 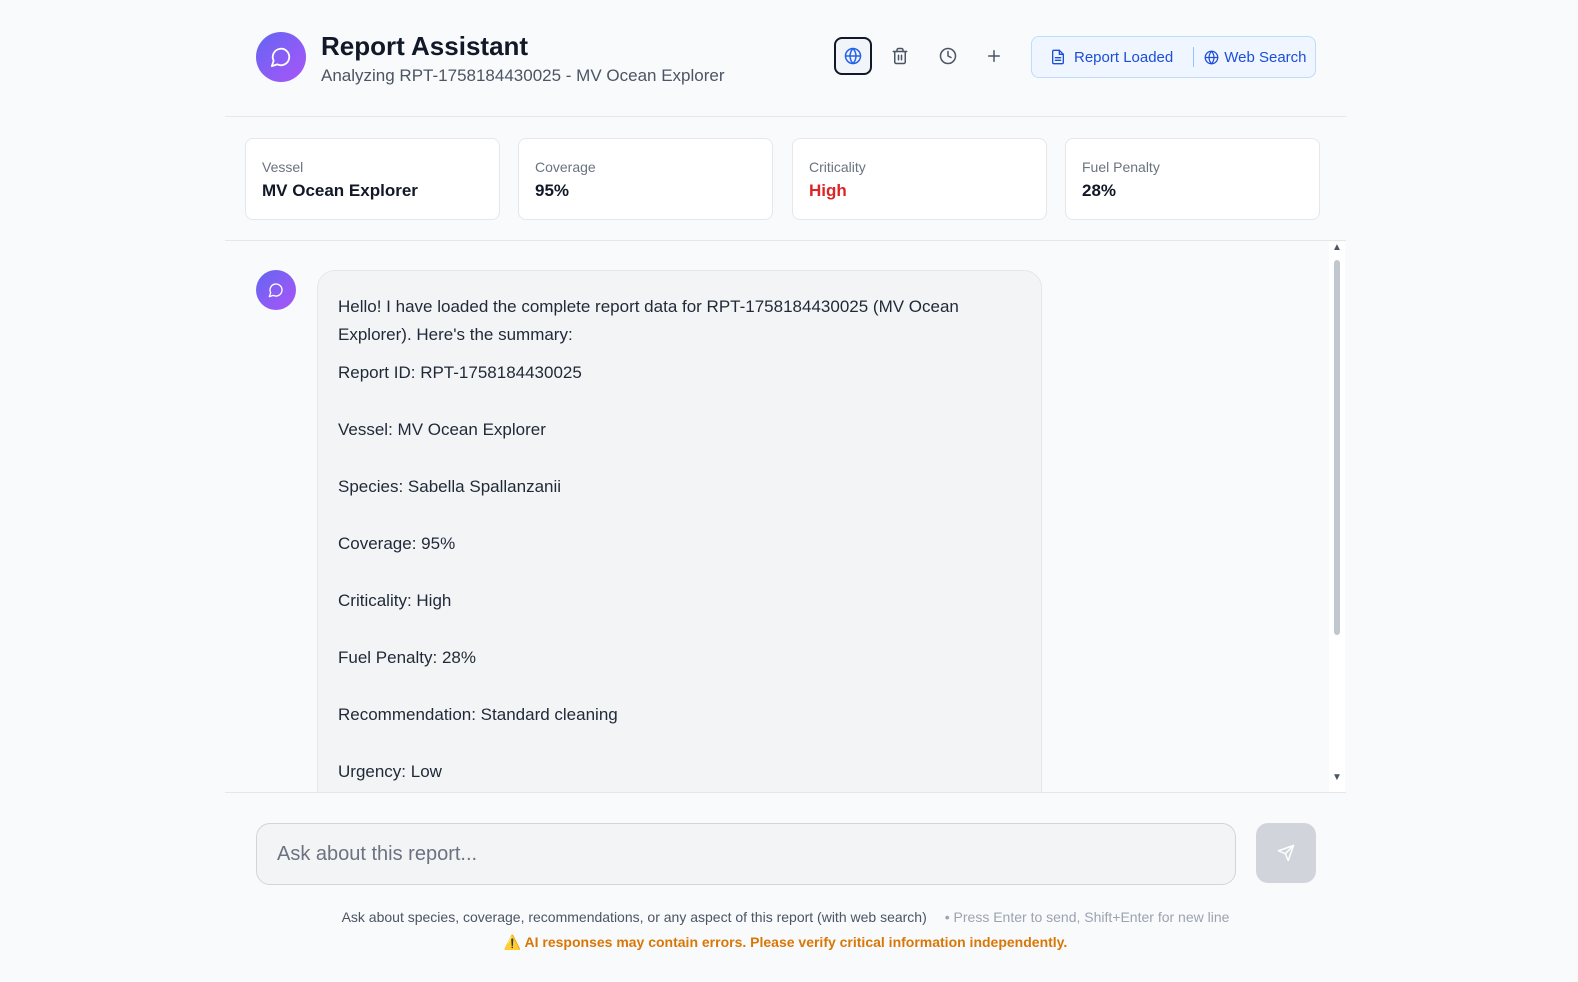 I want to click on web-search-badge: Web Search, so click(x=1255, y=57).